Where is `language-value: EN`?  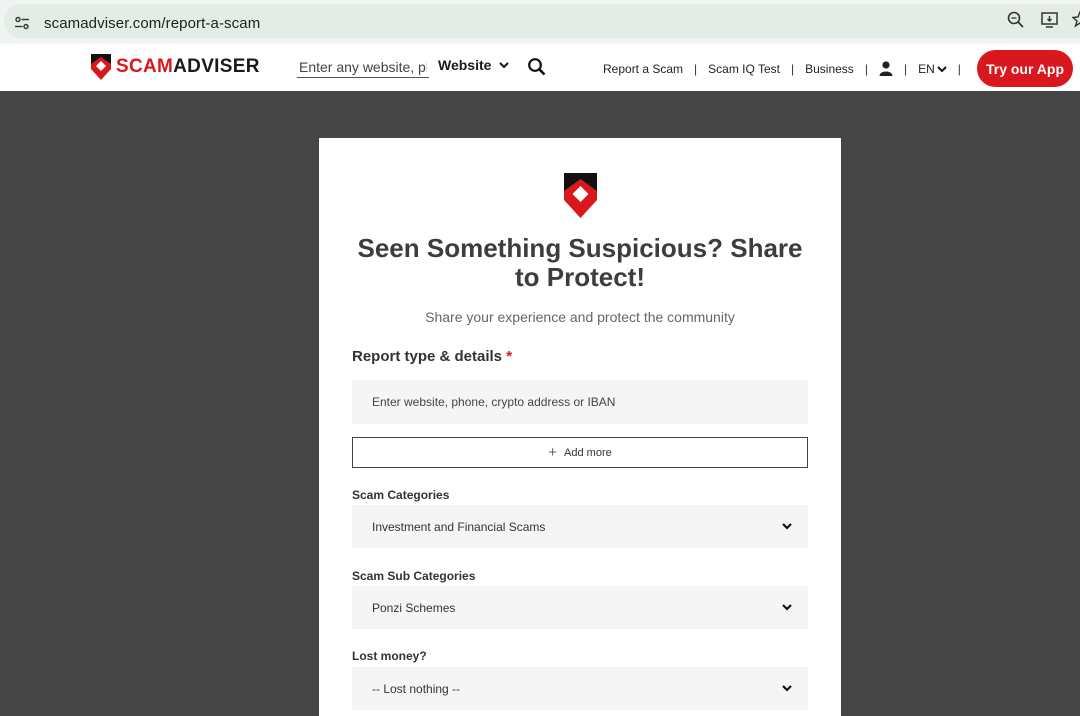
language-value: EN is located at coordinates (926, 68).